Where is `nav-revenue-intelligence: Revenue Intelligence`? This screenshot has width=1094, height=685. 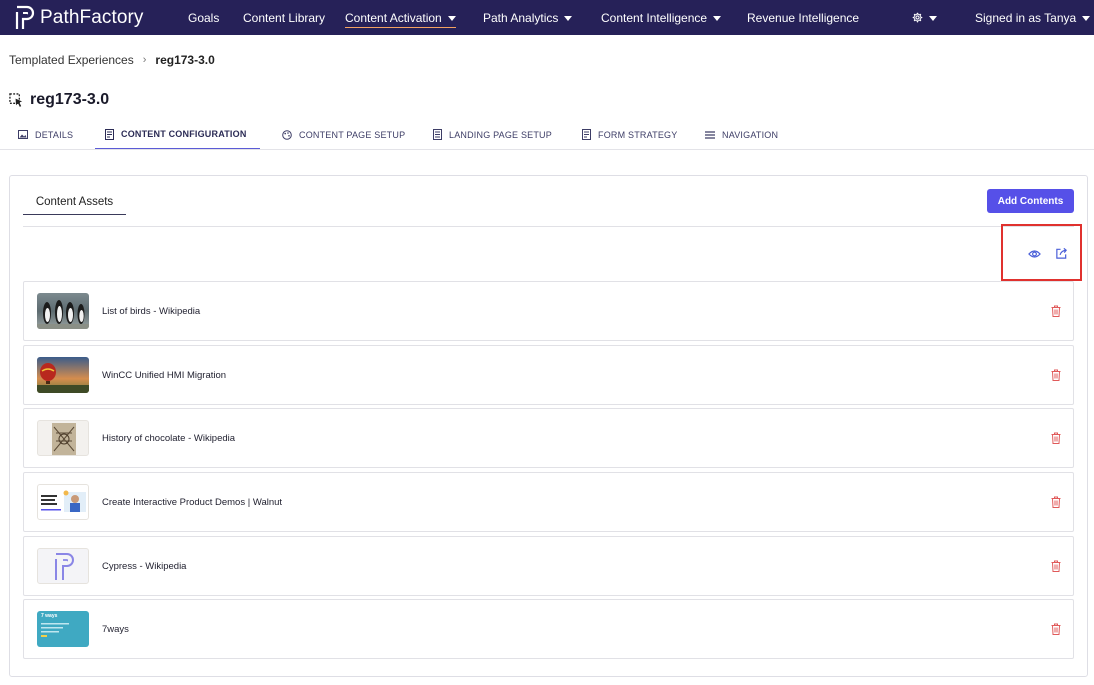
nav-revenue-intelligence: Revenue Intelligence is located at coordinates (803, 17).